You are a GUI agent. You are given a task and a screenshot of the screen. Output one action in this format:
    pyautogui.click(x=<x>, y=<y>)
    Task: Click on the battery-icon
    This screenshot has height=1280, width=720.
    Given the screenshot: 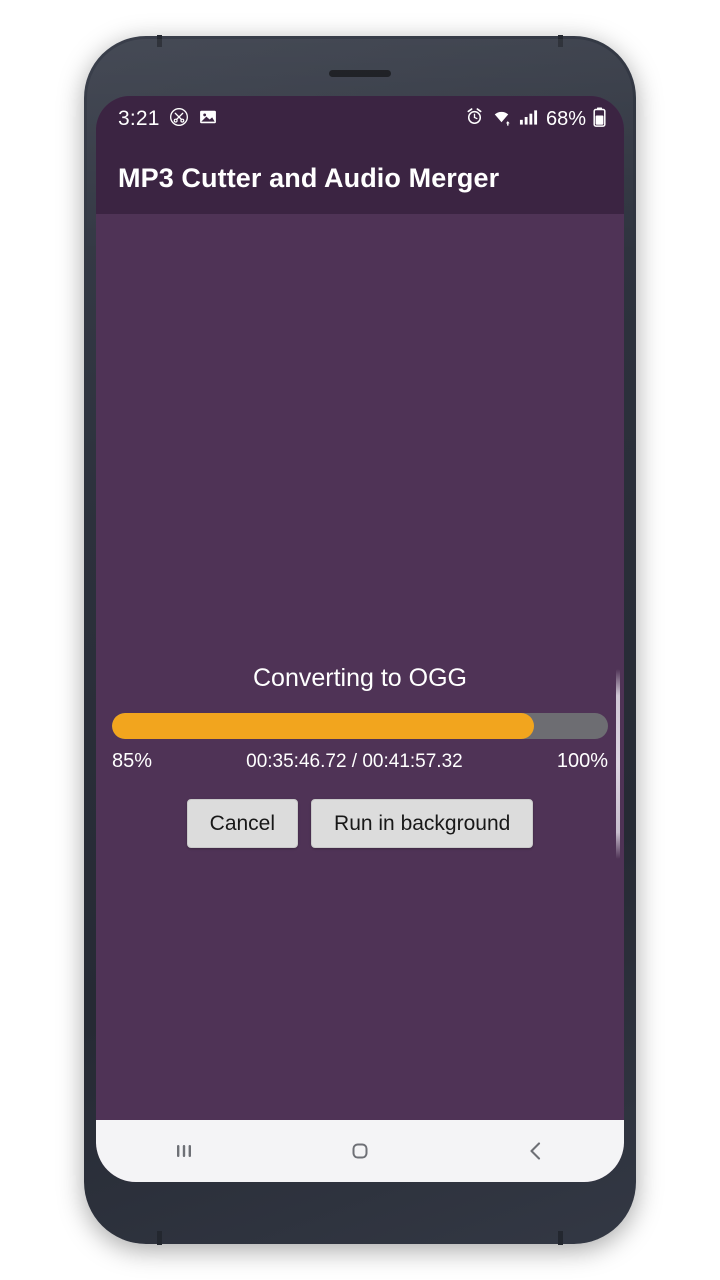 What is the action you would take?
    pyautogui.click(x=599, y=119)
    